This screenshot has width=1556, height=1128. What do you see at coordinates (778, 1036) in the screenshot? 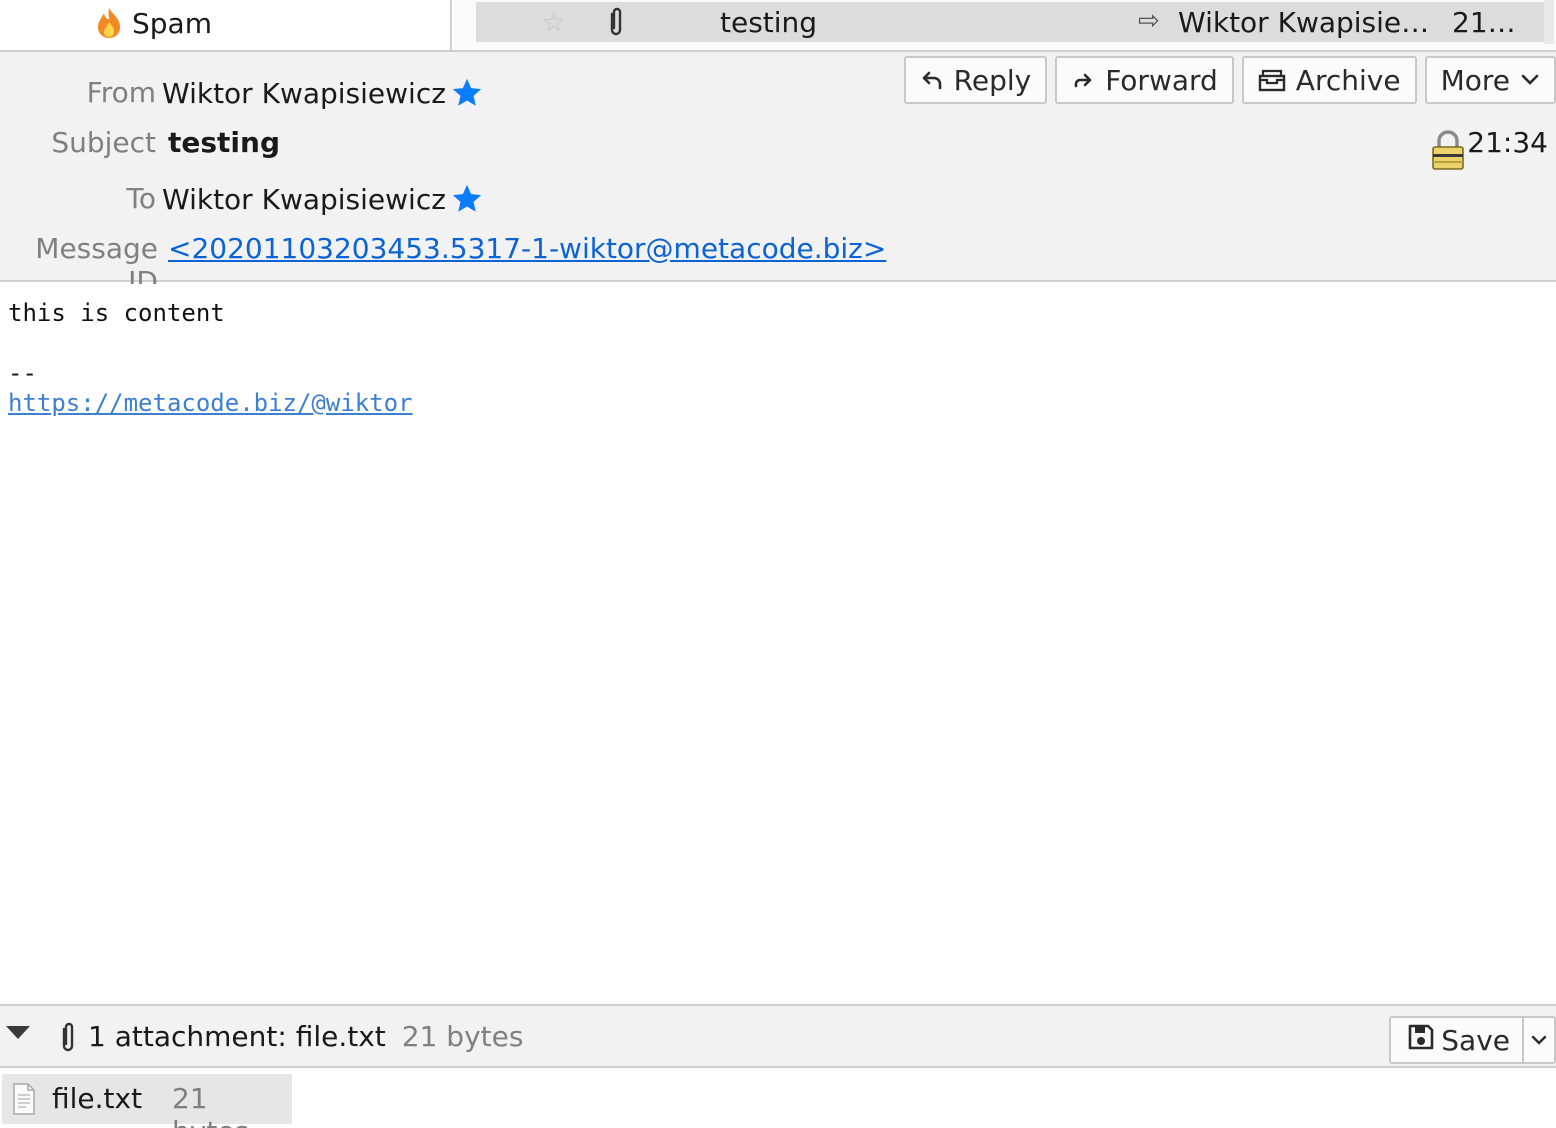
I see `attachment-bar: 1 attachment: file.txt 21 bytes Save` at bounding box center [778, 1036].